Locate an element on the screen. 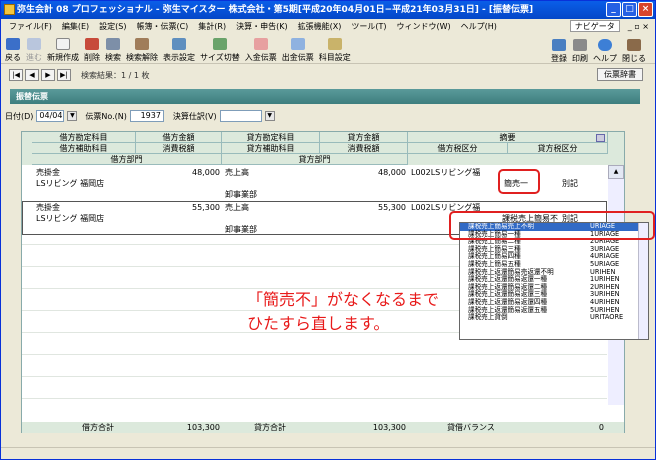 The image size is (656, 460). close-button: × is located at coordinates (645, 9).